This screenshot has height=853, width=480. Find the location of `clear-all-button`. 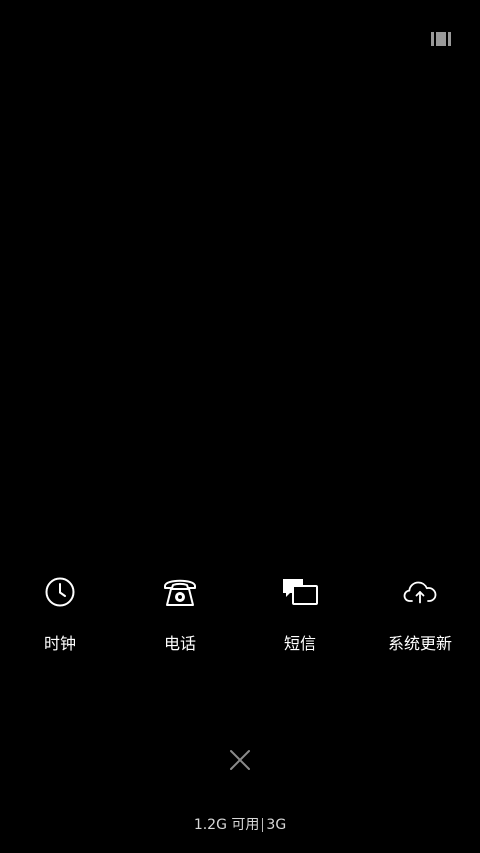

clear-all-button is located at coordinates (240, 760).